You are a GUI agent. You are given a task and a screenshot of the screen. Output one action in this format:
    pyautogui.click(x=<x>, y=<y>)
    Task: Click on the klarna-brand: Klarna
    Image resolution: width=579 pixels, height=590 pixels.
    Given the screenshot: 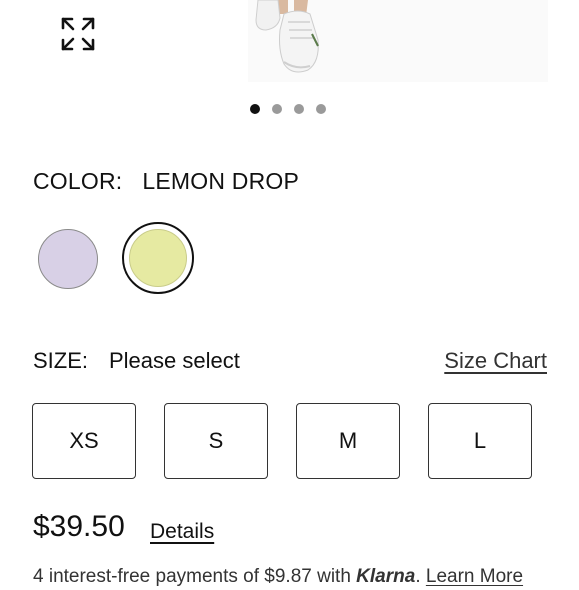 What is the action you would take?
    pyautogui.click(x=386, y=576)
    